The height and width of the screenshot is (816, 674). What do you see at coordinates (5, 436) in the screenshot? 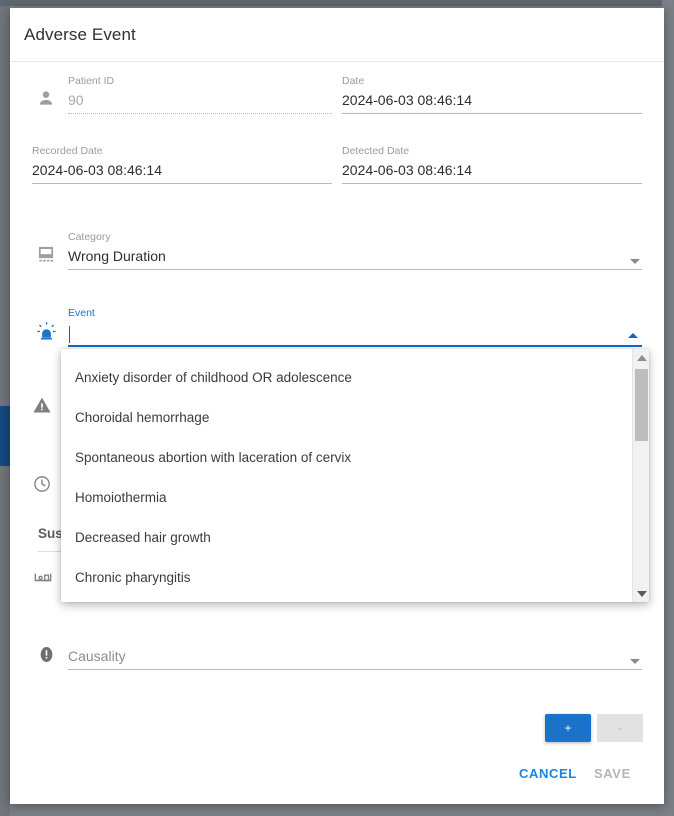
I see `backdrop-sidebar-active-item` at bounding box center [5, 436].